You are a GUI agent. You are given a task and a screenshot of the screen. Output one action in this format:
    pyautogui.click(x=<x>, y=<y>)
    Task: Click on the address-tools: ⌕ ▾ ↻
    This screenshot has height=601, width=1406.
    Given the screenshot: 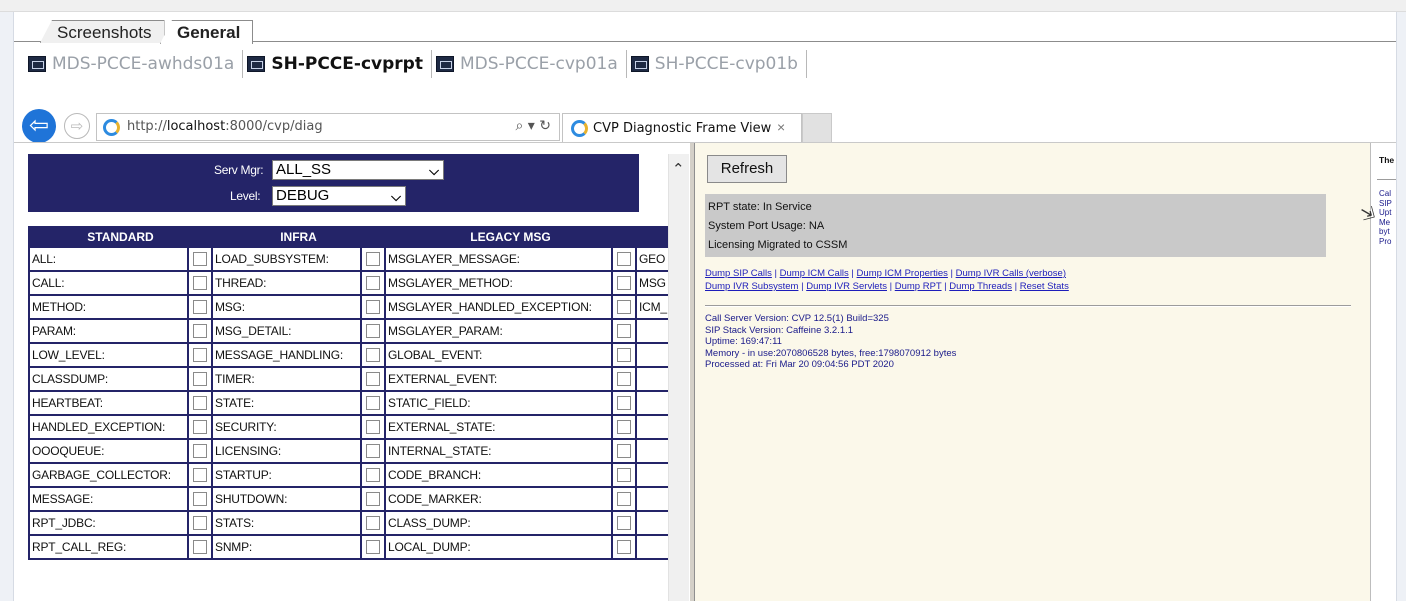 What is the action you would take?
    pyautogui.click(x=533, y=126)
    